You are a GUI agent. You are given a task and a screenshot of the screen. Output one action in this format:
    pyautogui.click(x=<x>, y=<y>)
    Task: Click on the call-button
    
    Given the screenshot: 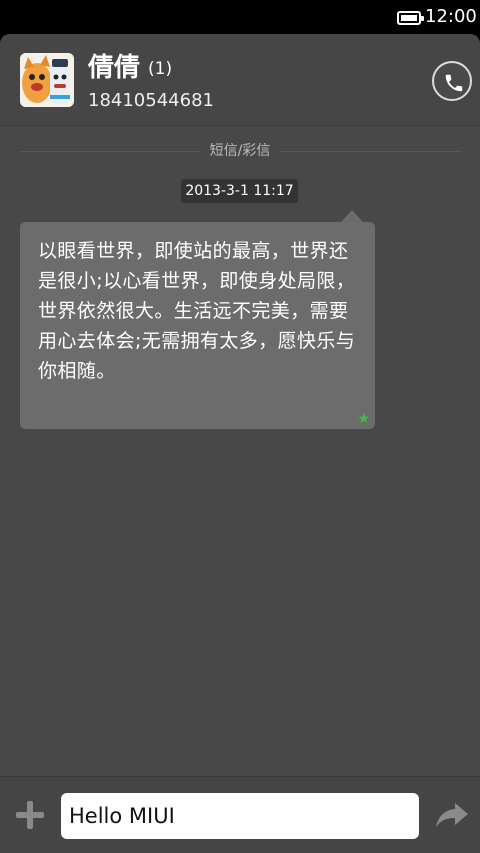 What is the action you would take?
    pyautogui.click(x=452, y=81)
    